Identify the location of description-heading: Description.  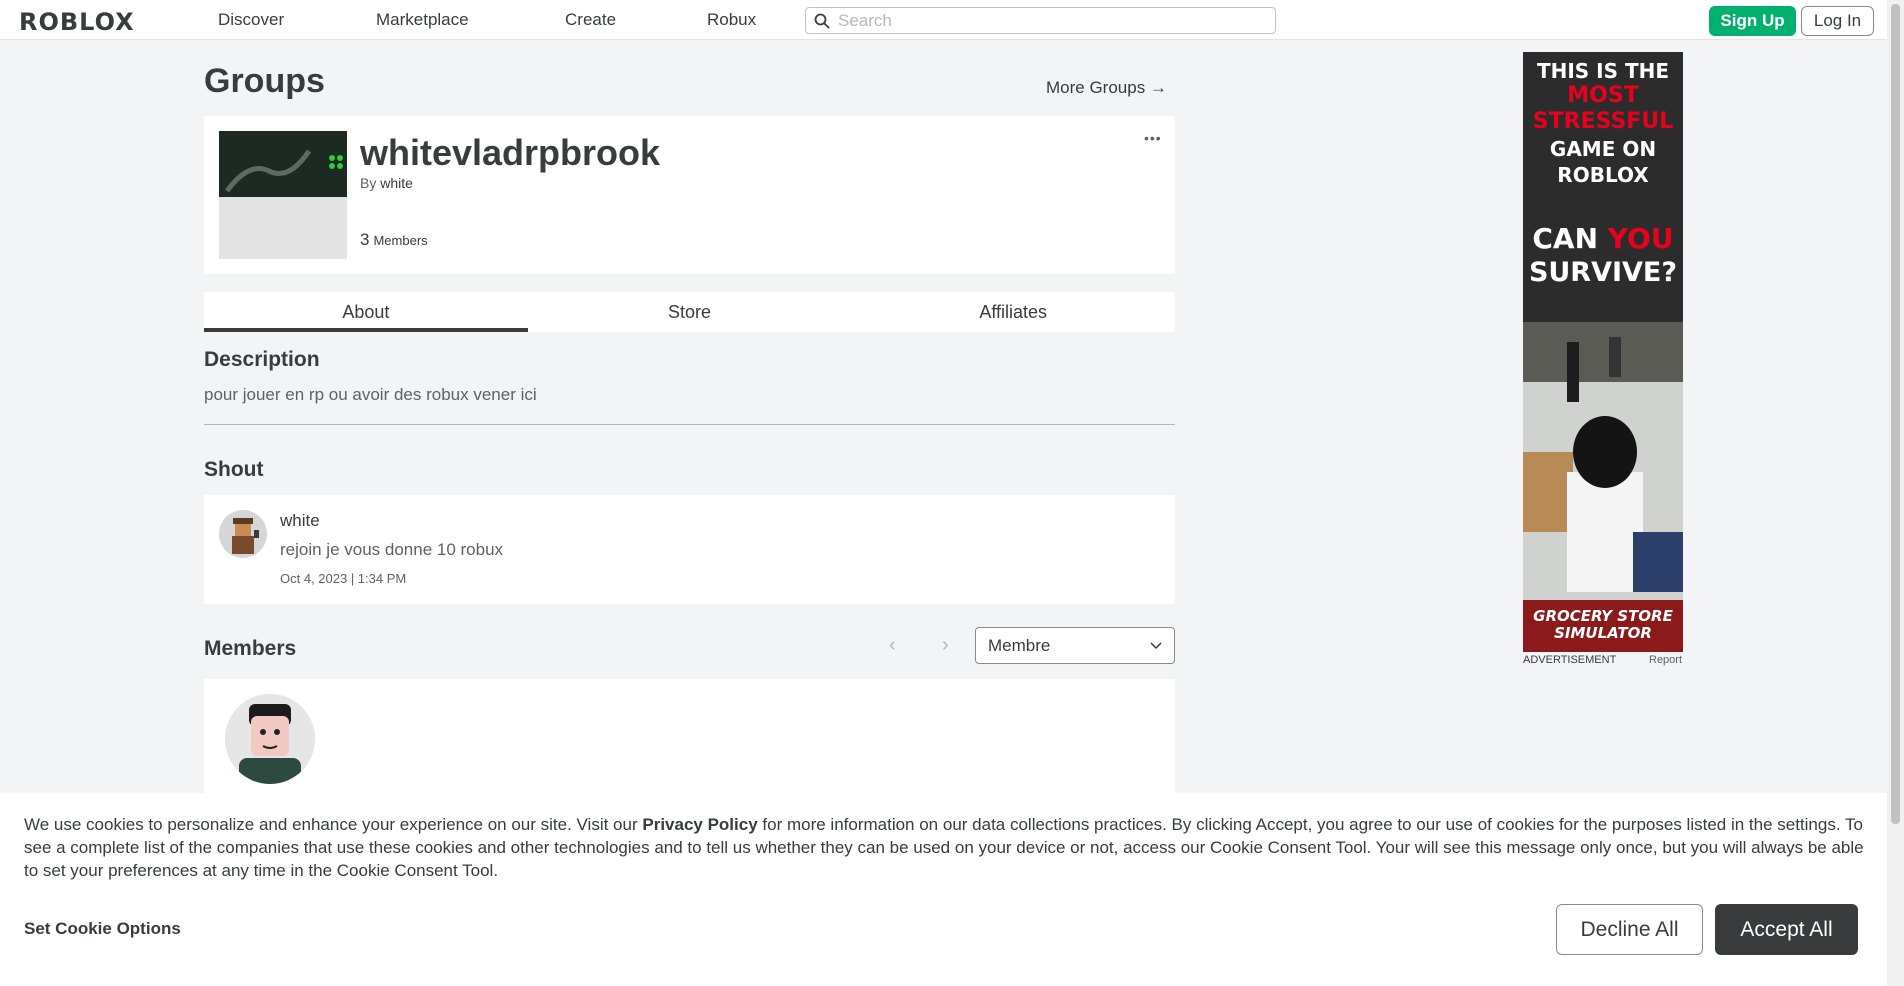
(262, 359).